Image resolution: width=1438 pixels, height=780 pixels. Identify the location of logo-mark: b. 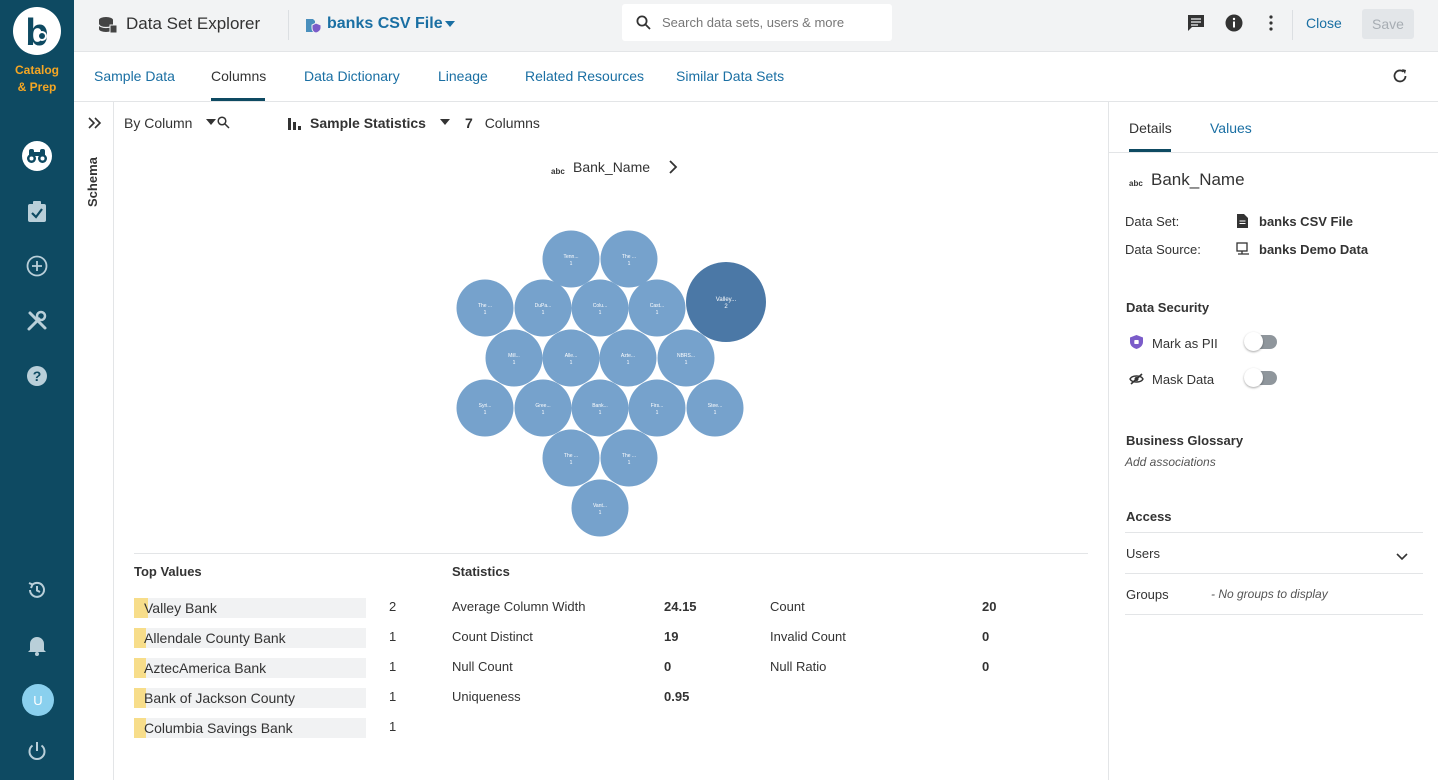
(36, 33).